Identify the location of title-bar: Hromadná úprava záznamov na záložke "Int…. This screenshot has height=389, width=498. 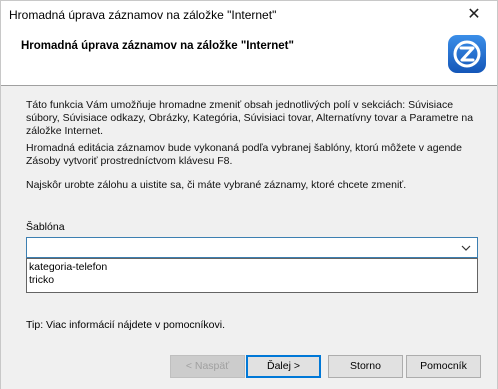
(249, 15).